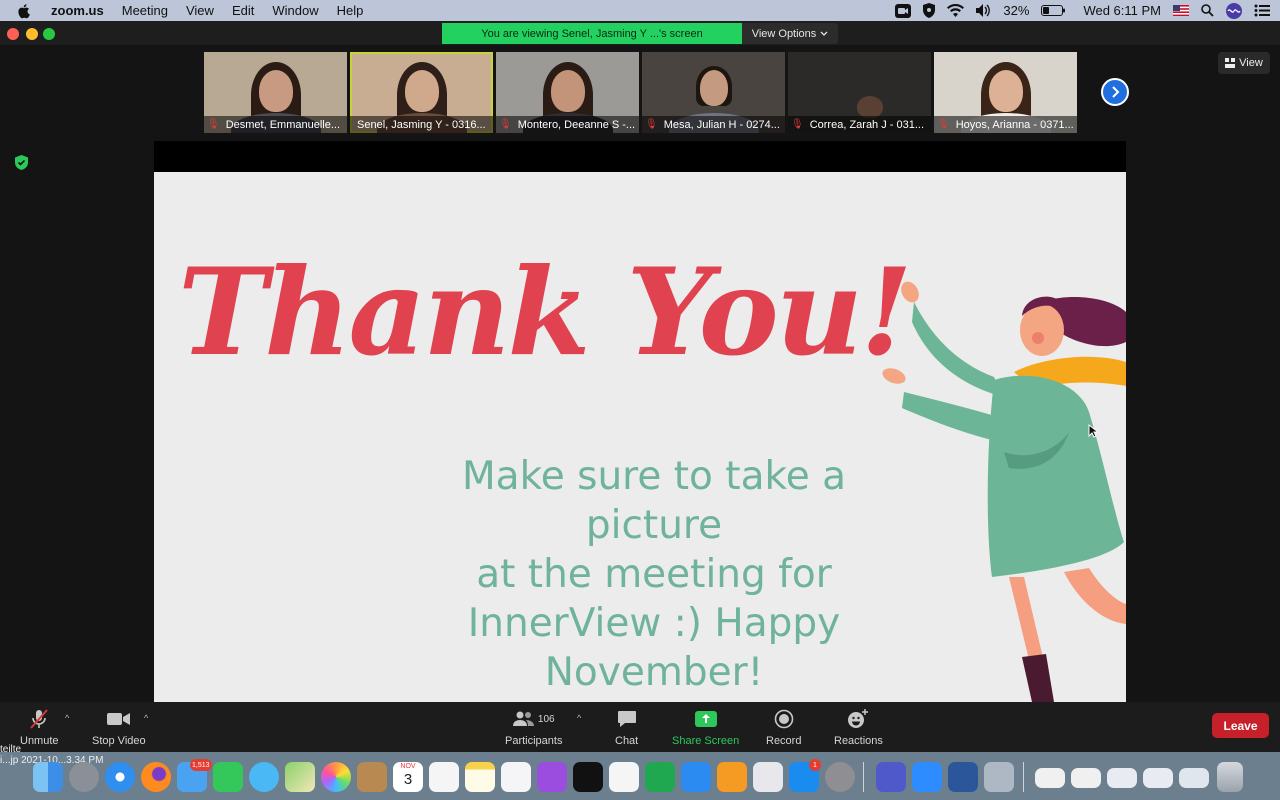  Describe the element at coordinates (48, 777) in the screenshot. I see `finder-icon` at that location.